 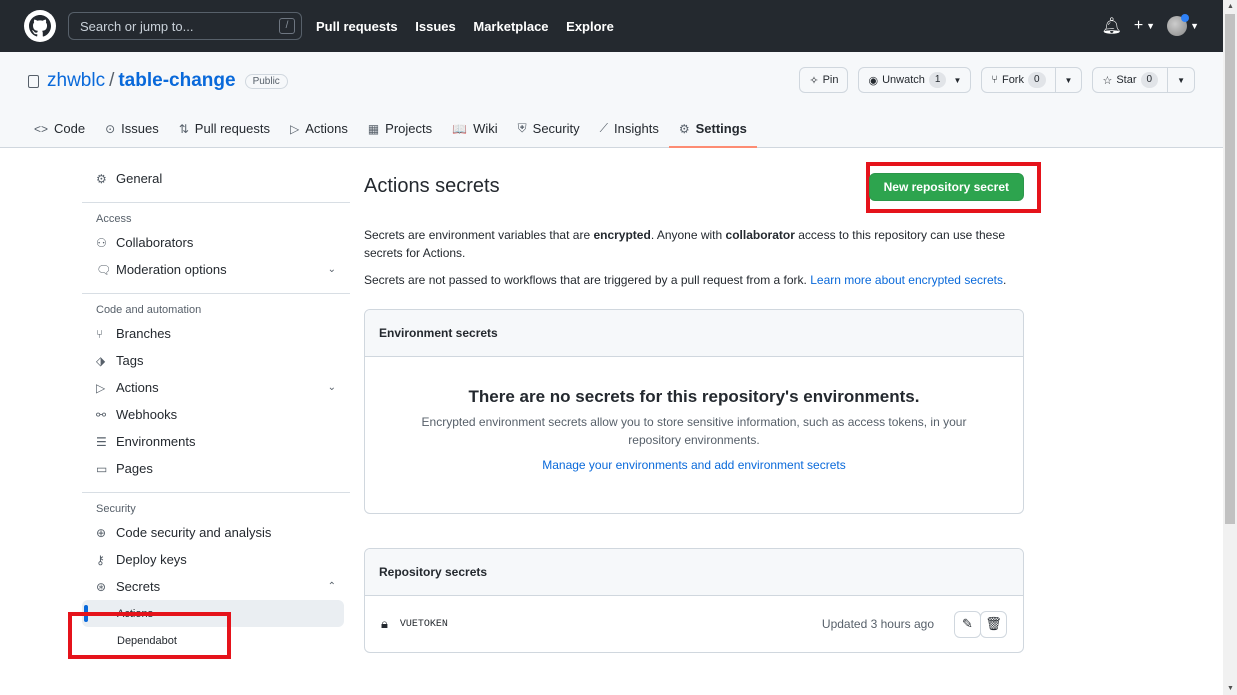 I want to click on sidebar-item-secrets: ⊛ Secrets ⌃, so click(x=216, y=586).